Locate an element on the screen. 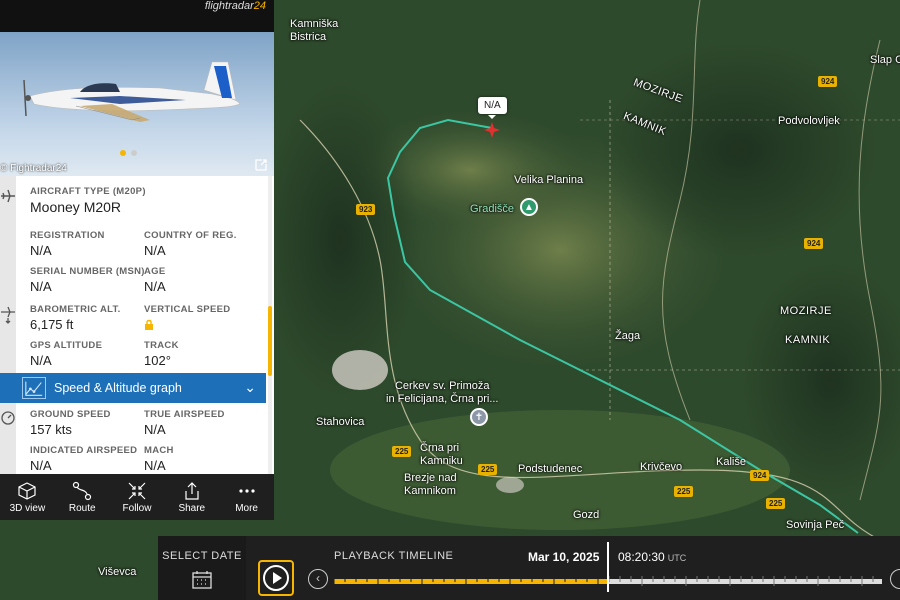 This screenshot has width=900, height=600. more-label: More is located at coordinates (246, 508).